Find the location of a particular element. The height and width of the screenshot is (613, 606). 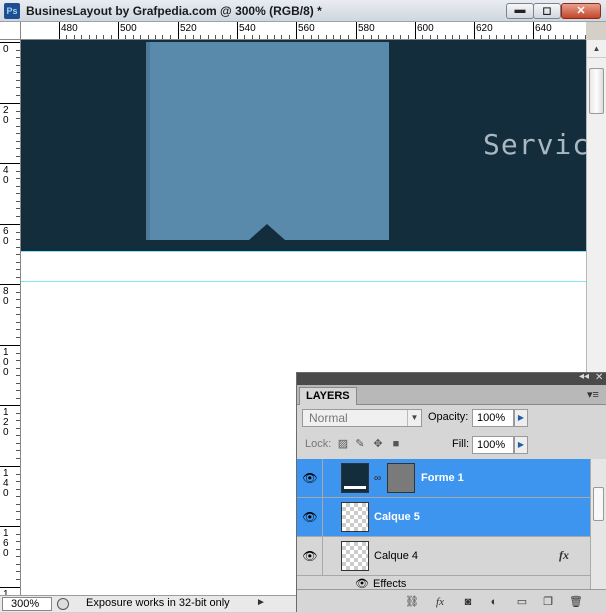

nav-pointer-triangle is located at coordinates (267, 232).